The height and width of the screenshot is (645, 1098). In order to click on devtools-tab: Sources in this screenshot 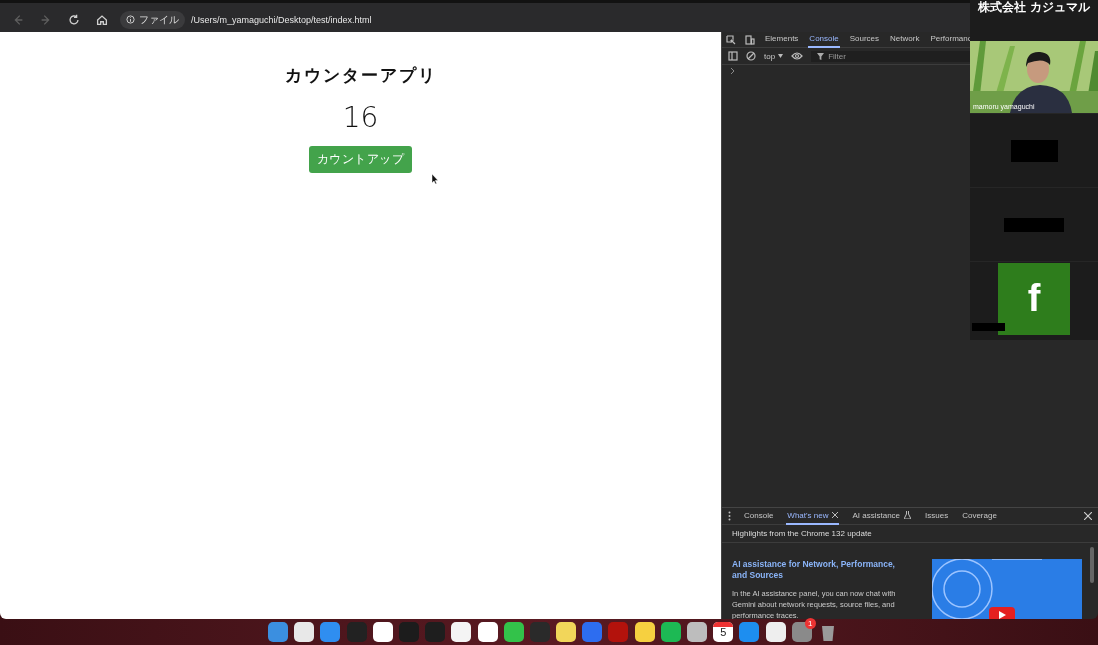, I will do `click(864, 39)`.